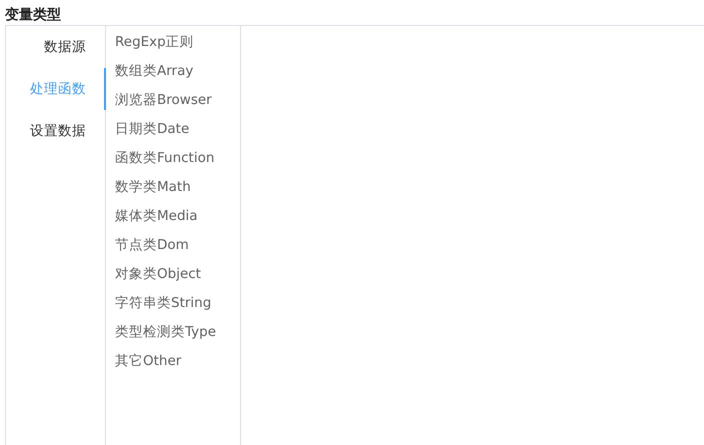 This screenshot has width=704, height=445. Describe the element at coordinates (177, 71) in the screenshot. I see `function-item: 数组类Array` at that location.